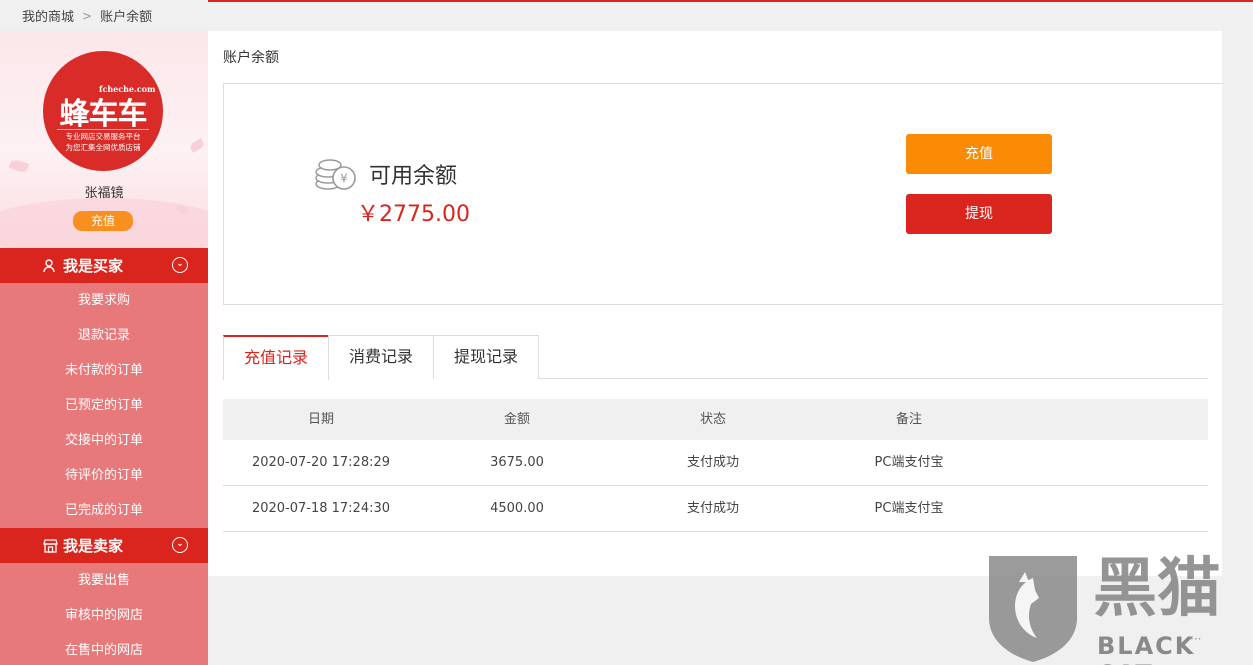 This screenshot has width=1253, height=665. Describe the element at coordinates (50, 266) in the screenshot. I see `user-icon` at that location.